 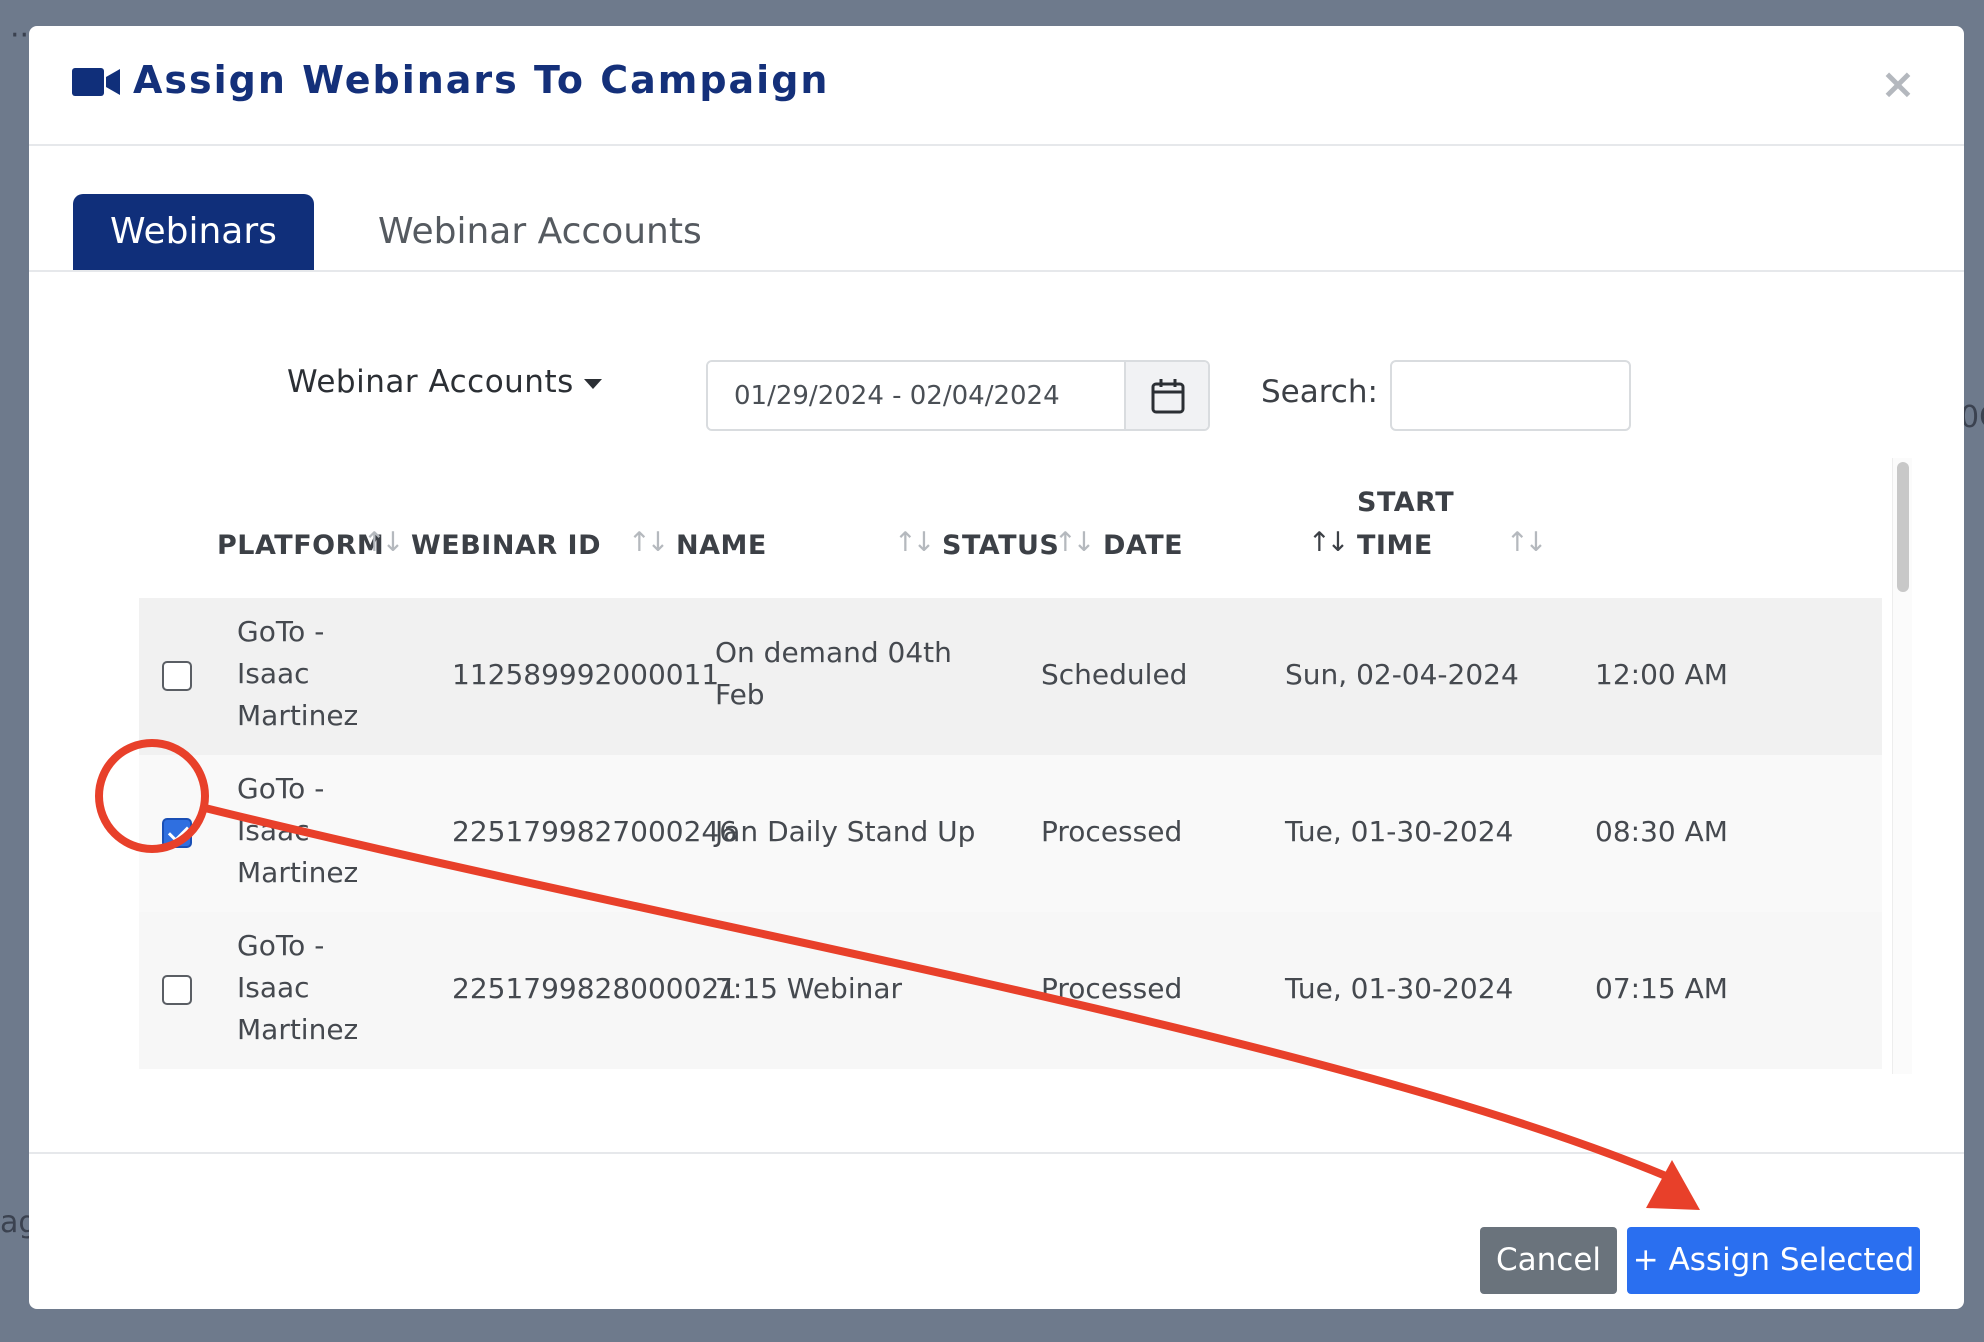 I want to click on column-header-start-time-line2: TIME, so click(x=1395, y=545).